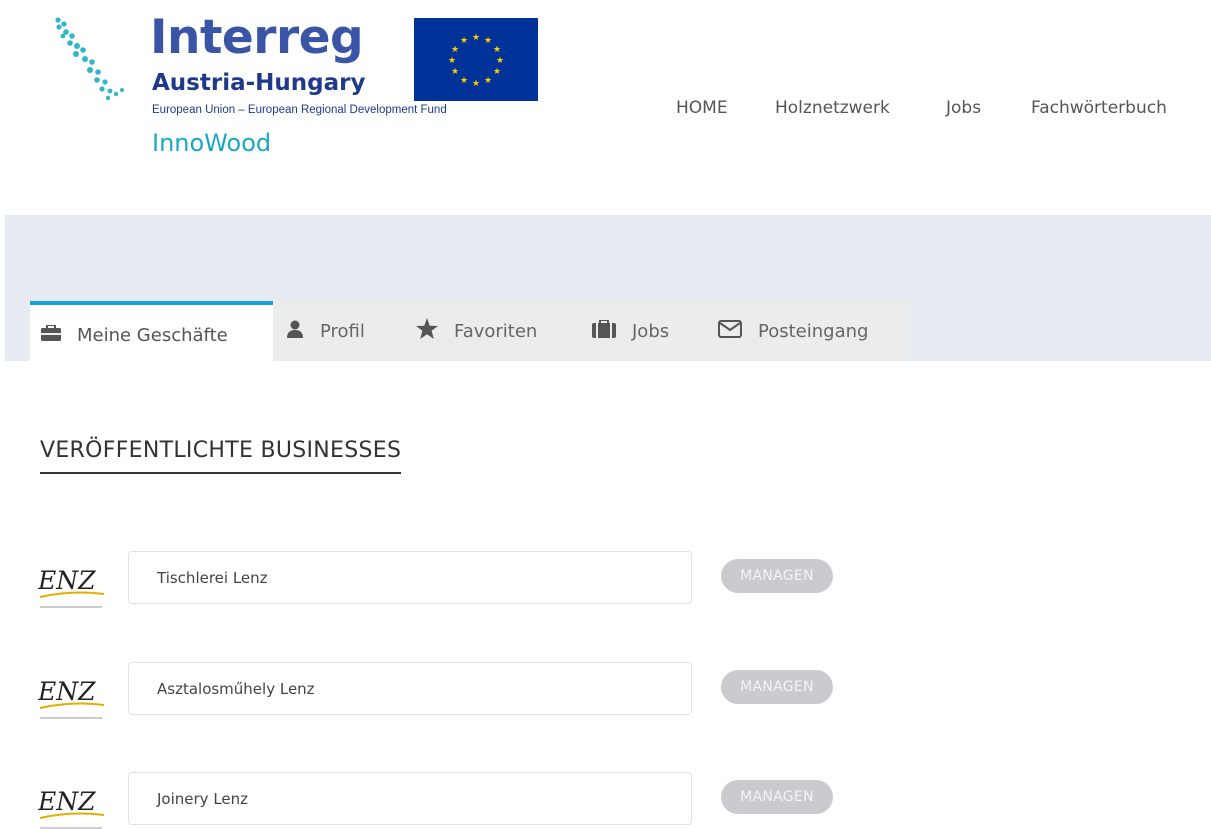  What do you see at coordinates (259, 83) in the screenshot?
I see `brand-region: Austria-Hungary` at bounding box center [259, 83].